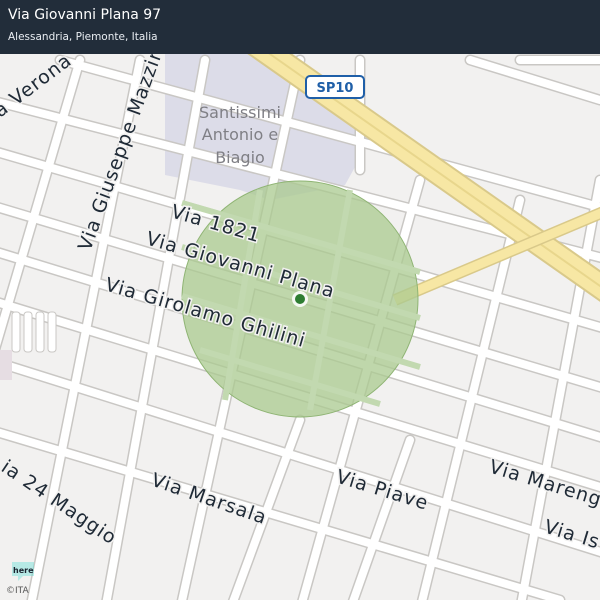 This screenshot has height=600, width=600. What do you see at coordinates (240, 157) in the screenshot?
I see `poi-label-line-3: Biagio` at bounding box center [240, 157].